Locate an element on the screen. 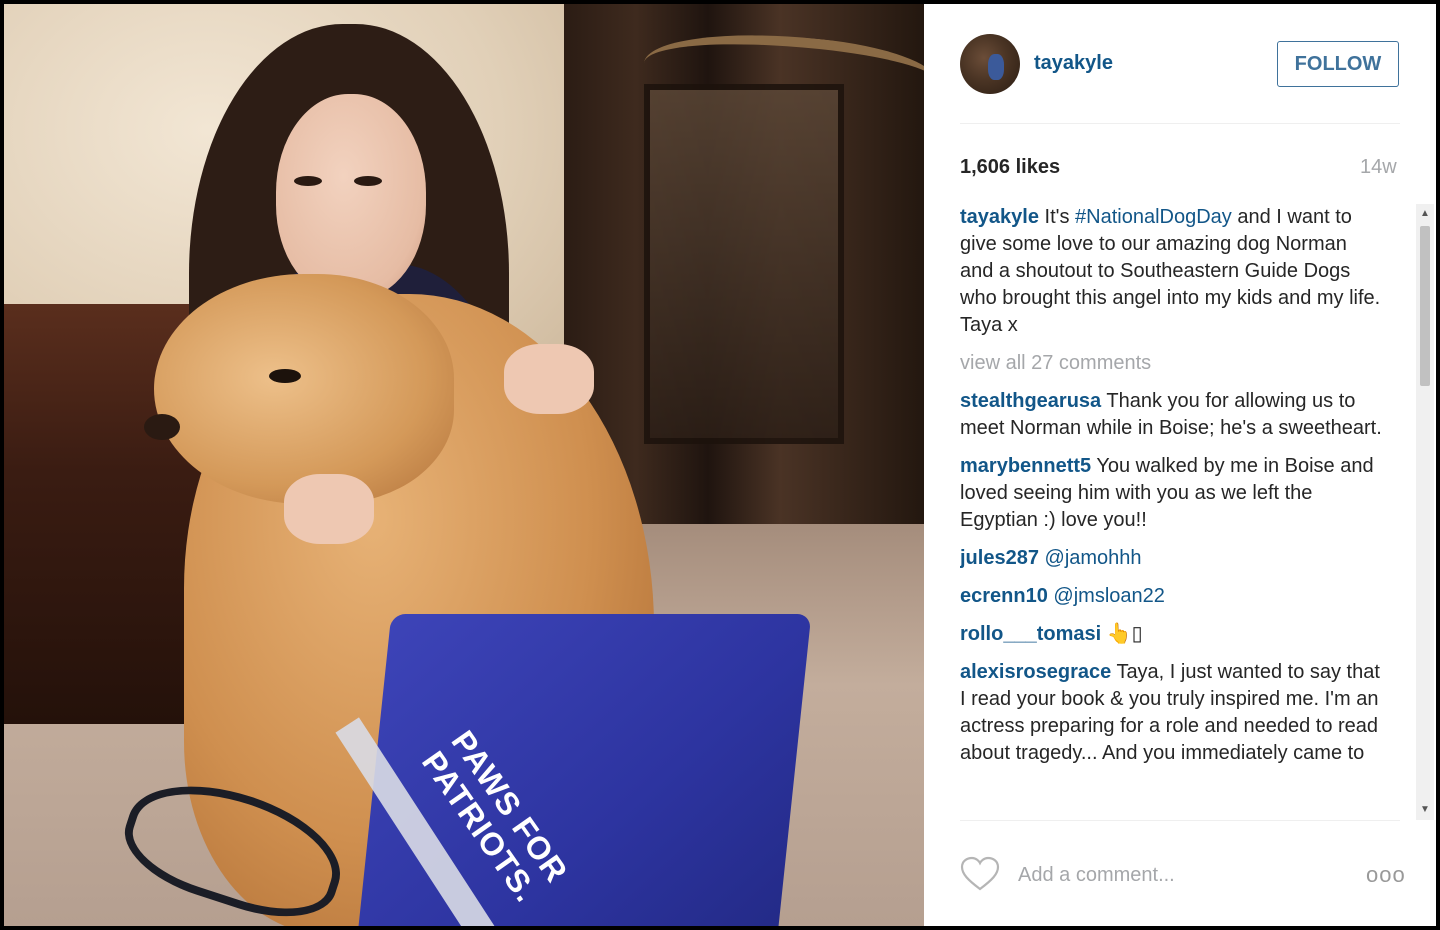 Image resolution: width=1440 pixels, height=930 pixels. photo-dog-nose is located at coordinates (162, 427).